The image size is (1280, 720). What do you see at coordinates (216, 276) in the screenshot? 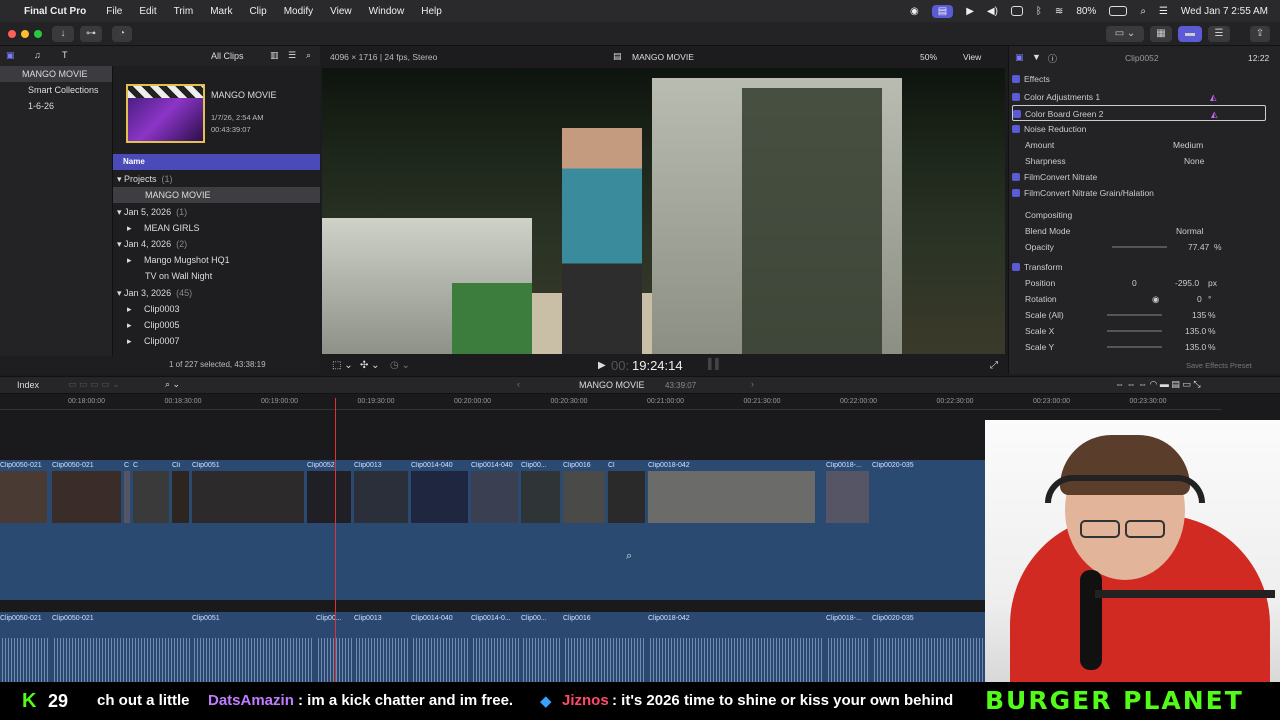
I see `browser-item-row: TV on Wall Night` at bounding box center [216, 276].